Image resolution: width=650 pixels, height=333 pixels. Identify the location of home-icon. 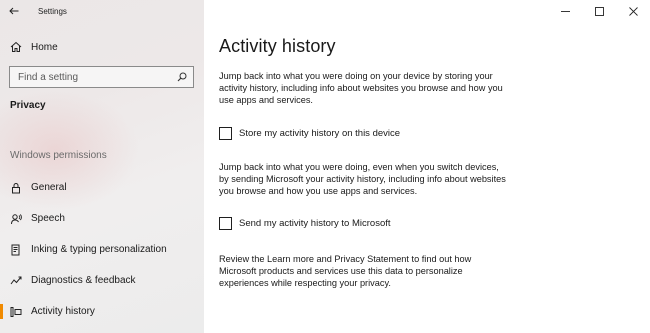
(16, 47).